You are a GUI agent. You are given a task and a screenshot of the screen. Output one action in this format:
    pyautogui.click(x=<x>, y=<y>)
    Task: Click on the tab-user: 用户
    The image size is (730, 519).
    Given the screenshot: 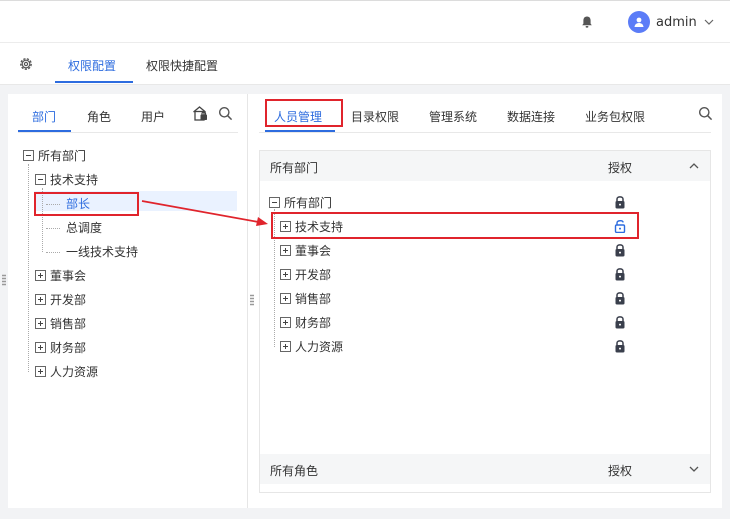 What is the action you would take?
    pyautogui.click(x=153, y=116)
    